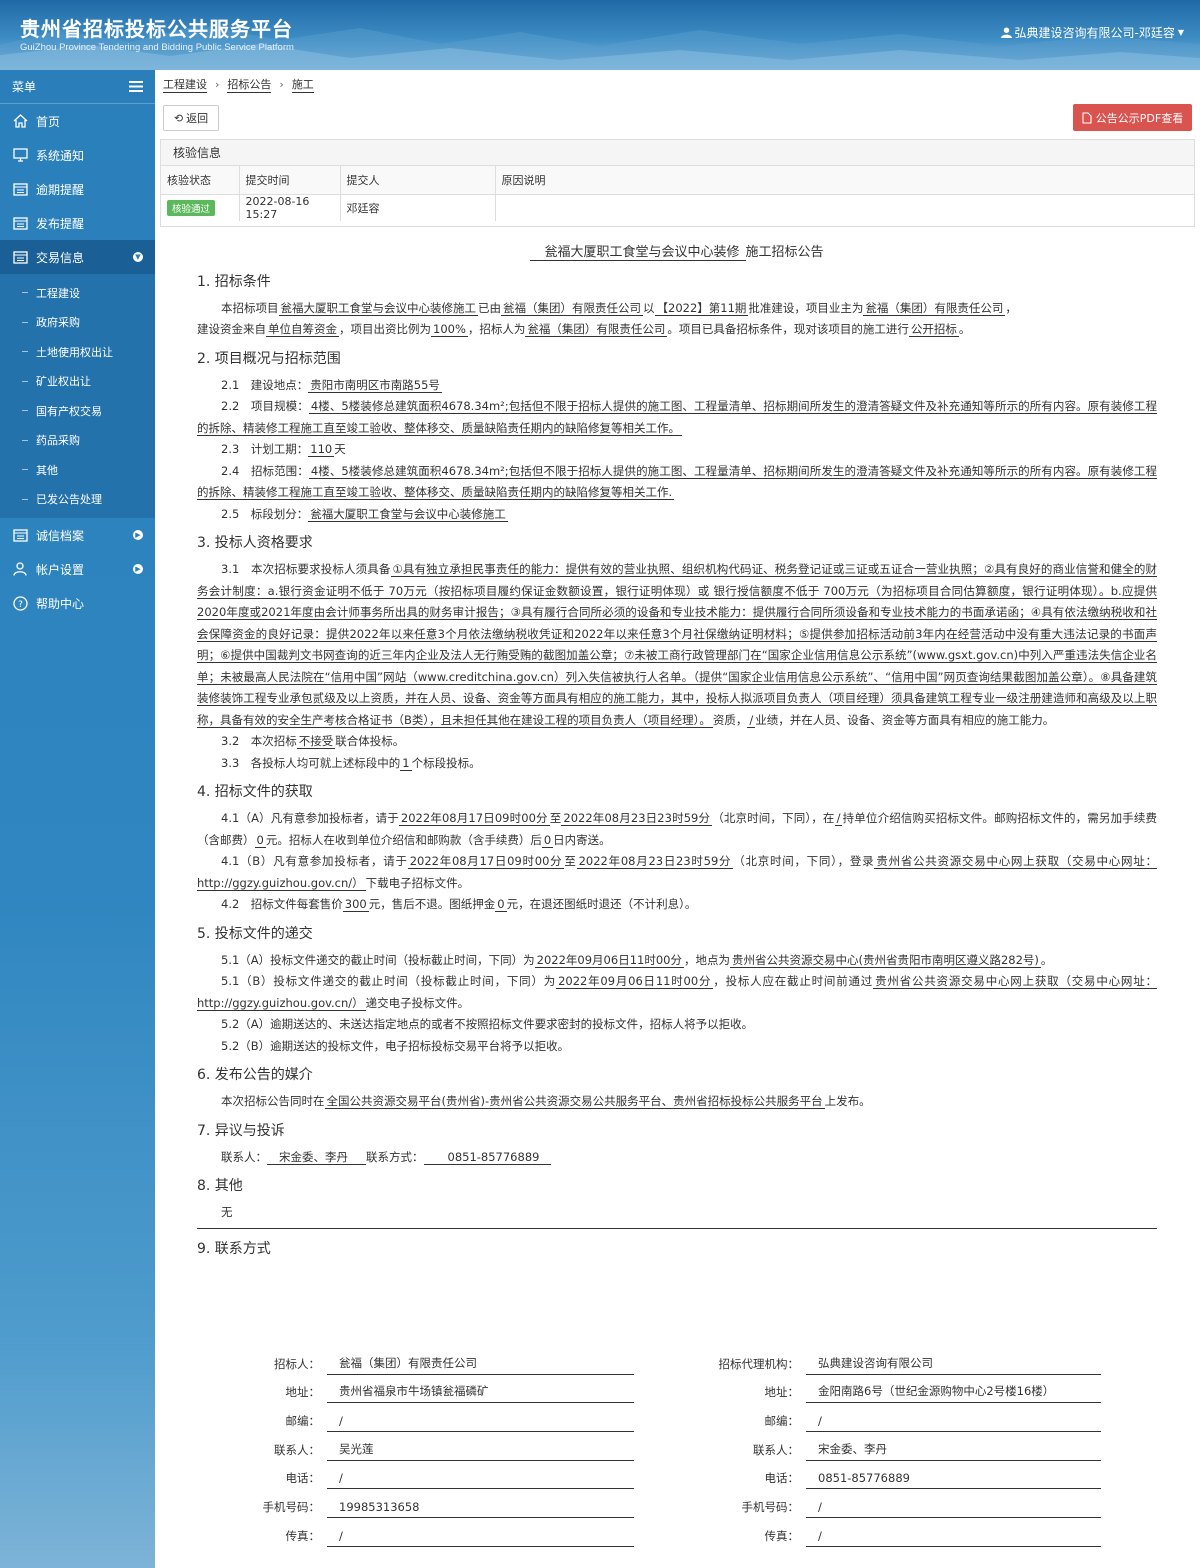  I want to click on sidebar-item-label: 系统通知, so click(60, 155).